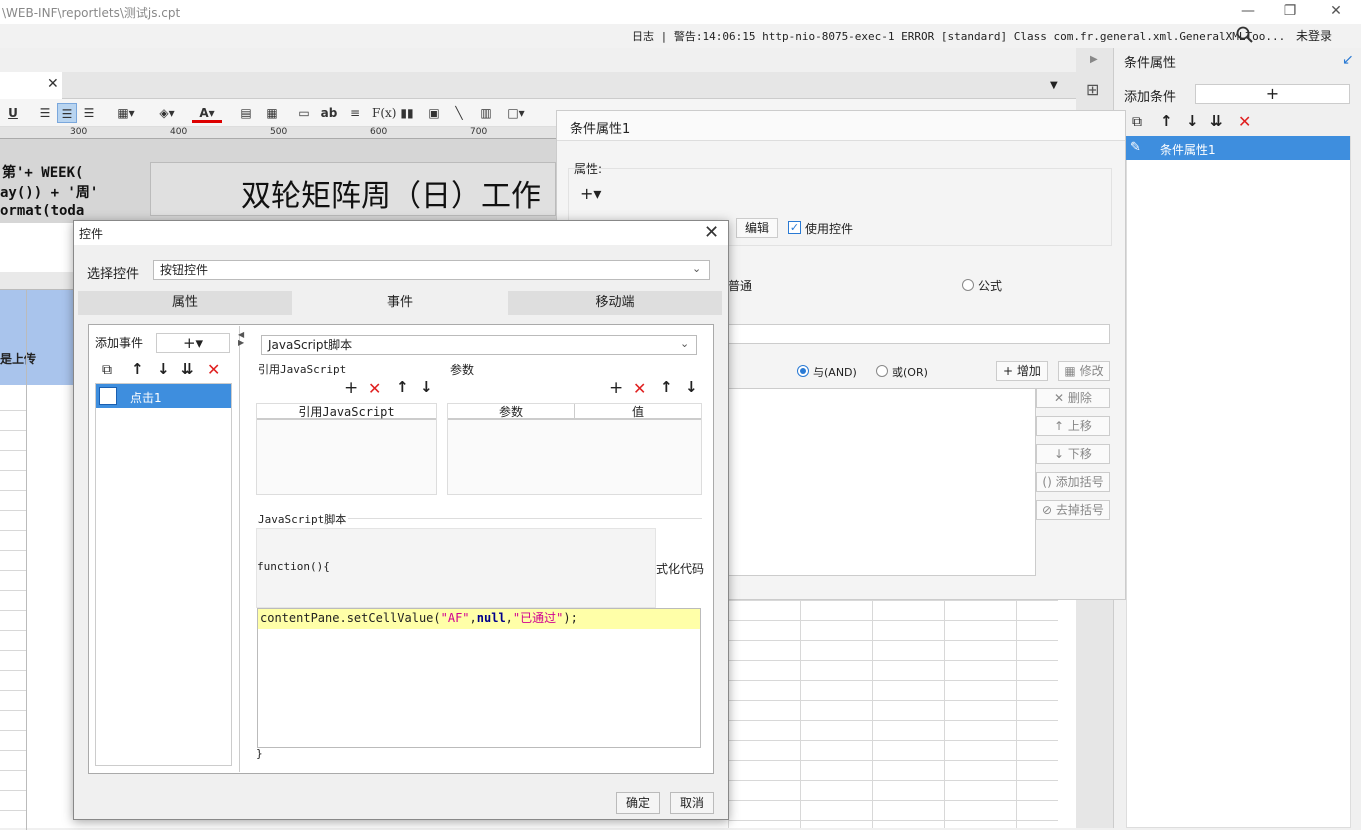 This screenshot has width=1361, height=830. I want to click on grid-line, so click(26, 560).